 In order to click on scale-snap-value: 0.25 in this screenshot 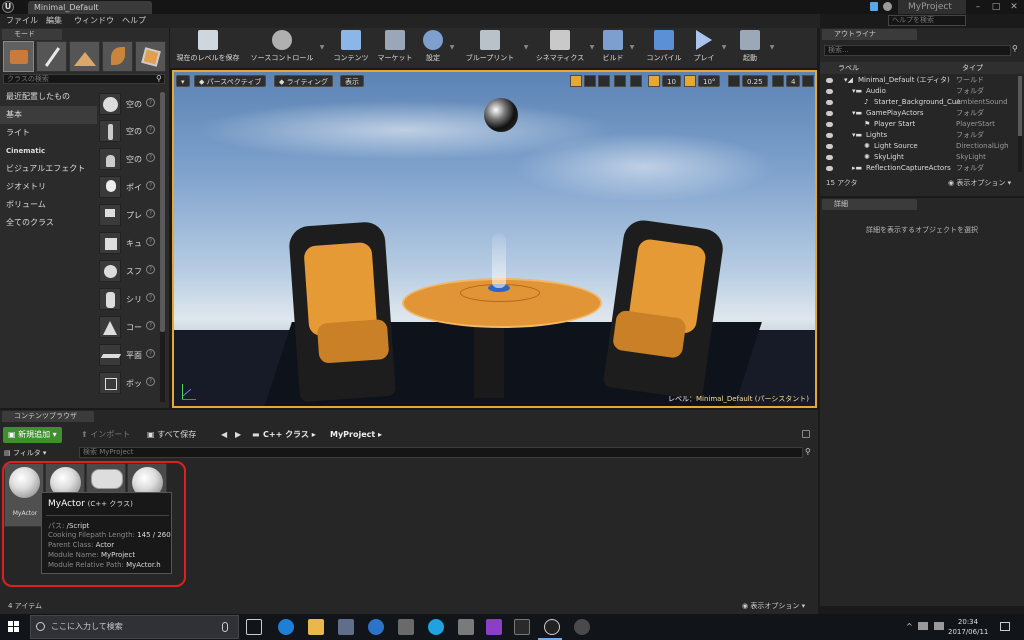, I will do `click(755, 81)`.